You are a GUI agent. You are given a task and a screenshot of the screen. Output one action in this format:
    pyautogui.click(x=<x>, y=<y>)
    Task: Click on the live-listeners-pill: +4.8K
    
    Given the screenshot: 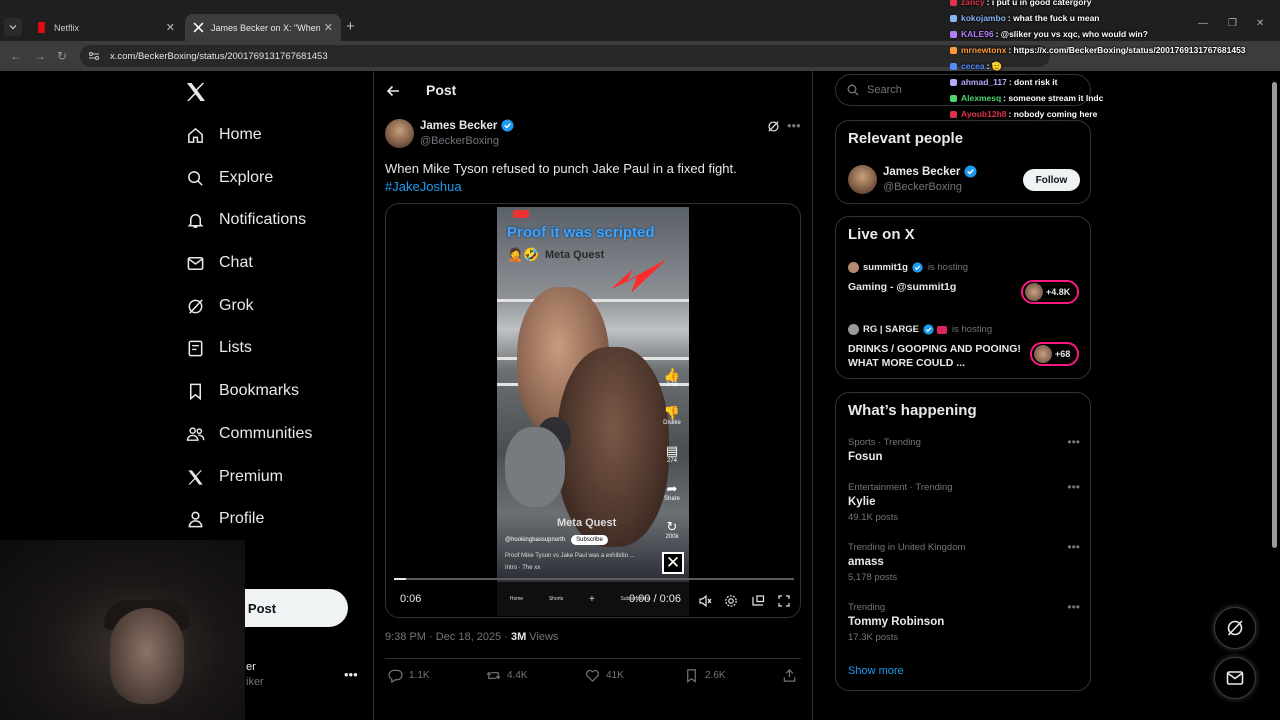 What is the action you would take?
    pyautogui.click(x=1050, y=292)
    